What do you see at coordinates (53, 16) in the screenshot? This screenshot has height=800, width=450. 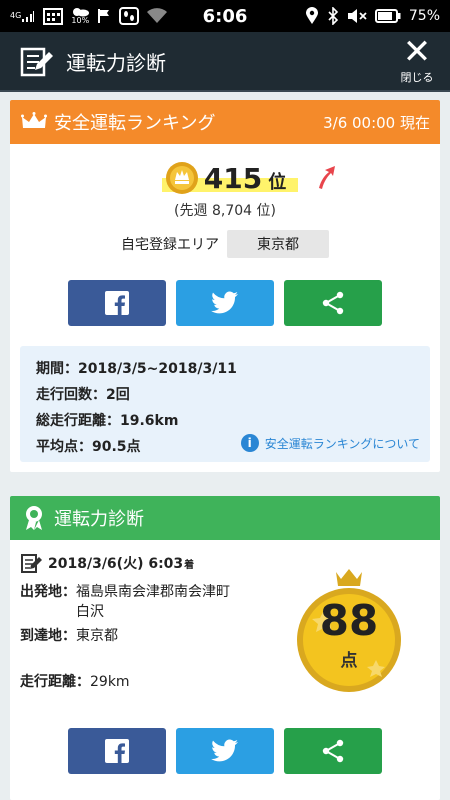 I see `calendar-icon` at bounding box center [53, 16].